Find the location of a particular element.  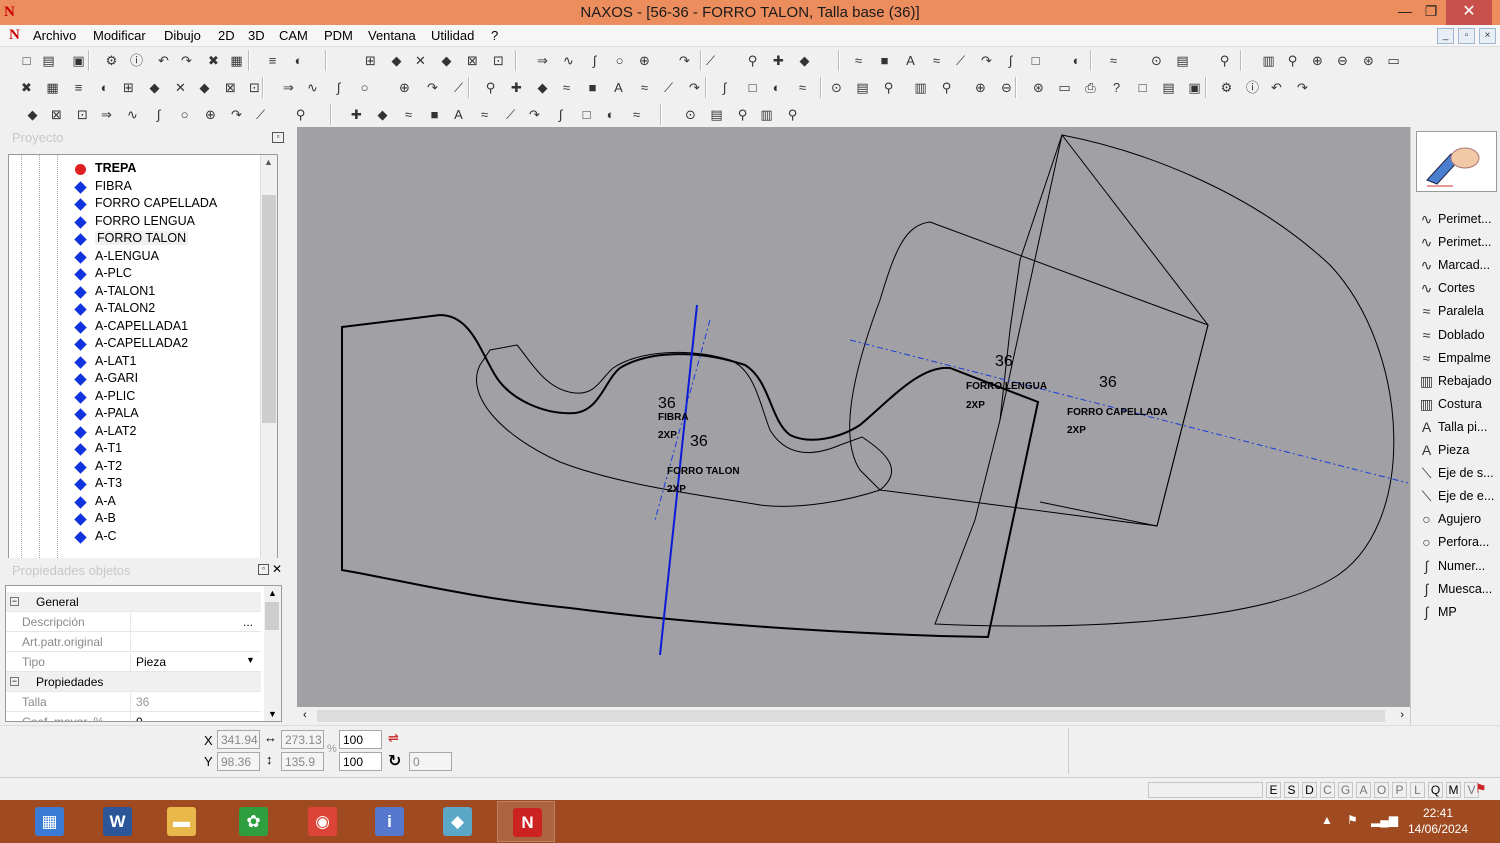

toolbar-tool-icon: ≡ is located at coordinates (78, 87).